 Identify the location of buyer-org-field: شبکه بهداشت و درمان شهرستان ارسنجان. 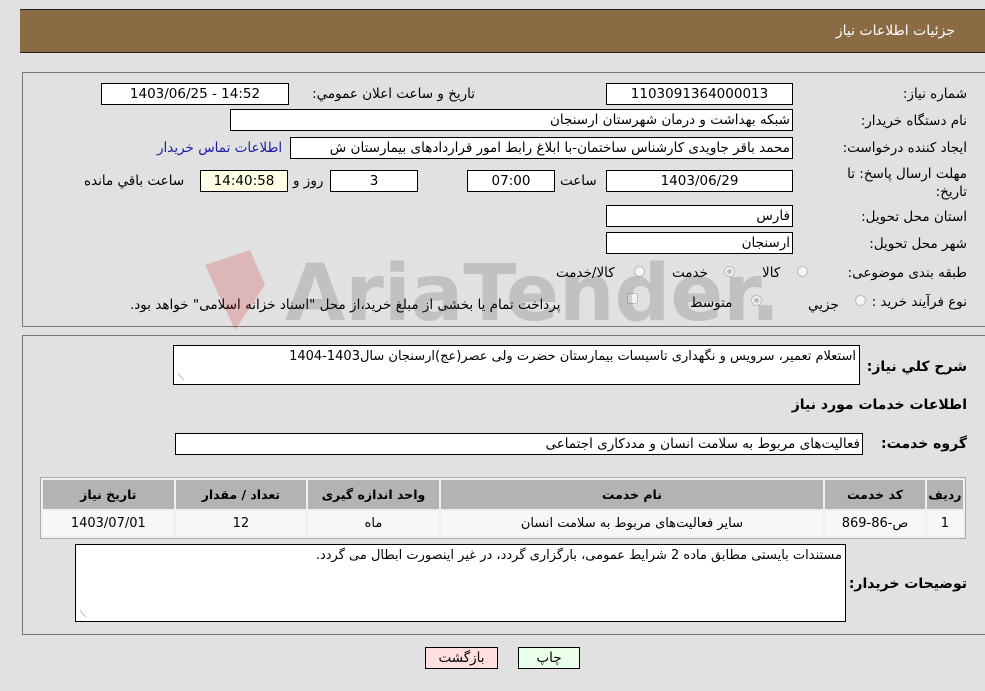
(511, 120).